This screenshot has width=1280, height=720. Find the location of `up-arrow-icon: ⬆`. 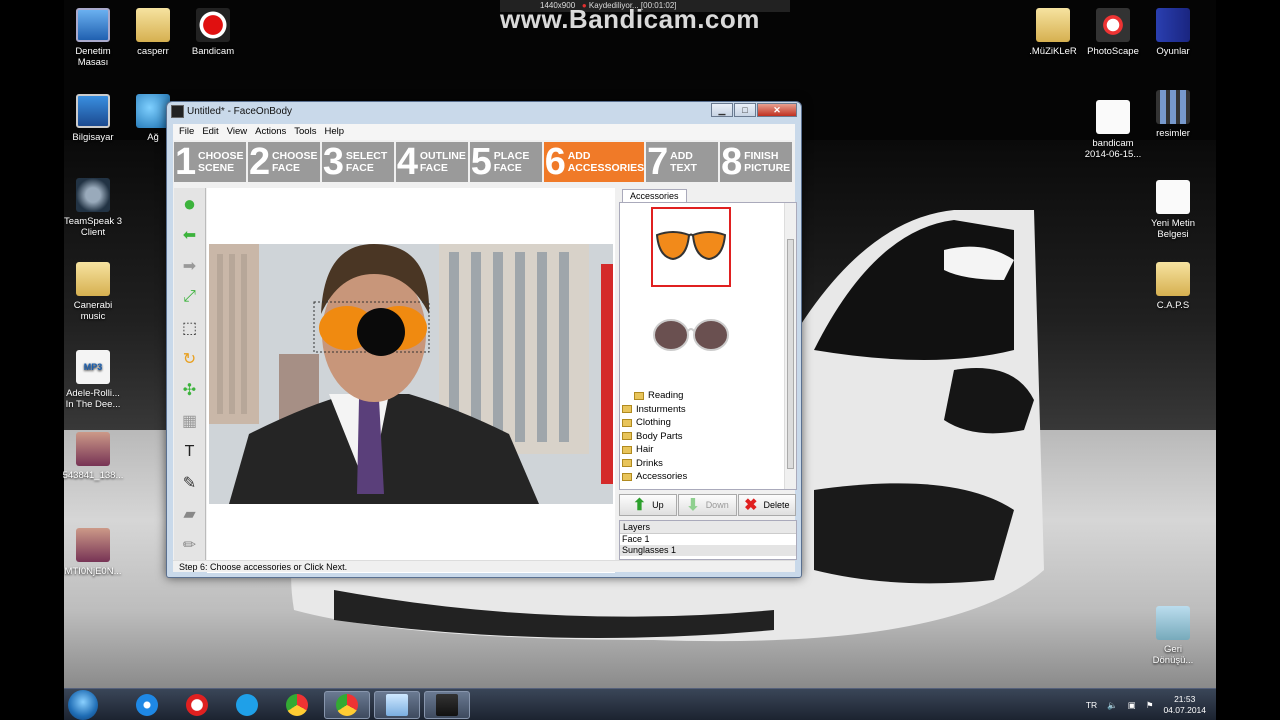

up-arrow-icon: ⬆ is located at coordinates (639, 505).